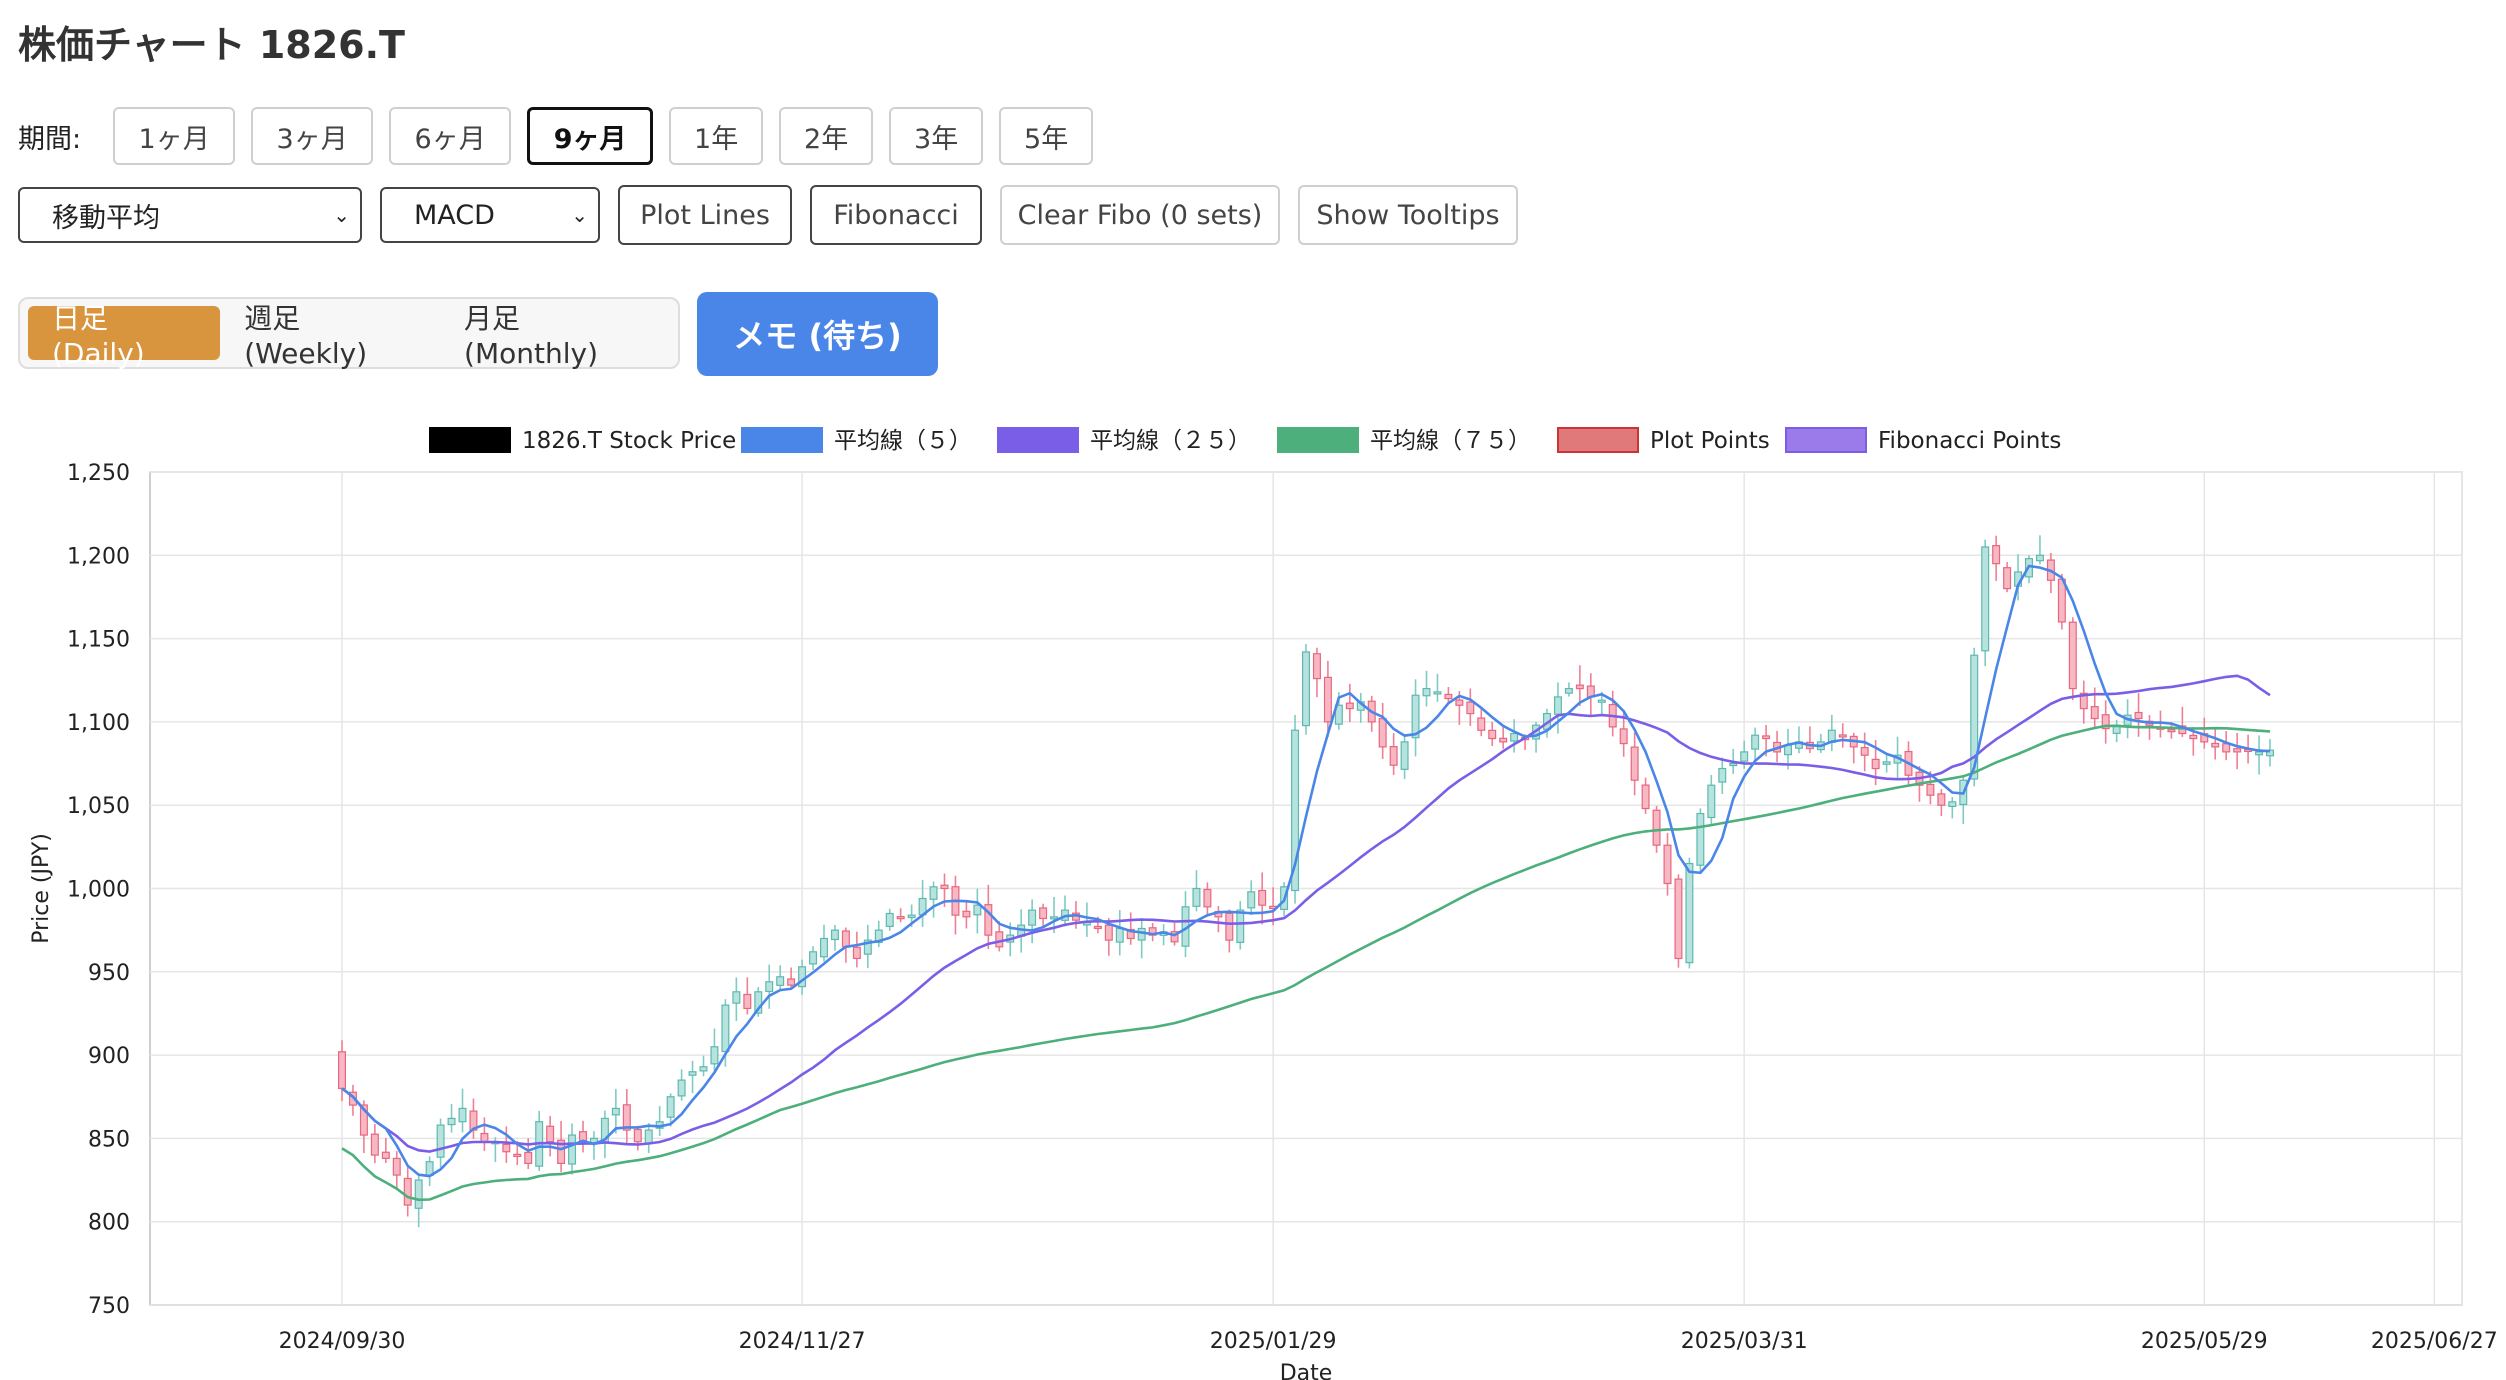  Describe the element at coordinates (312, 136) in the screenshot. I see `period-button-3m: 3ヶ月` at that location.